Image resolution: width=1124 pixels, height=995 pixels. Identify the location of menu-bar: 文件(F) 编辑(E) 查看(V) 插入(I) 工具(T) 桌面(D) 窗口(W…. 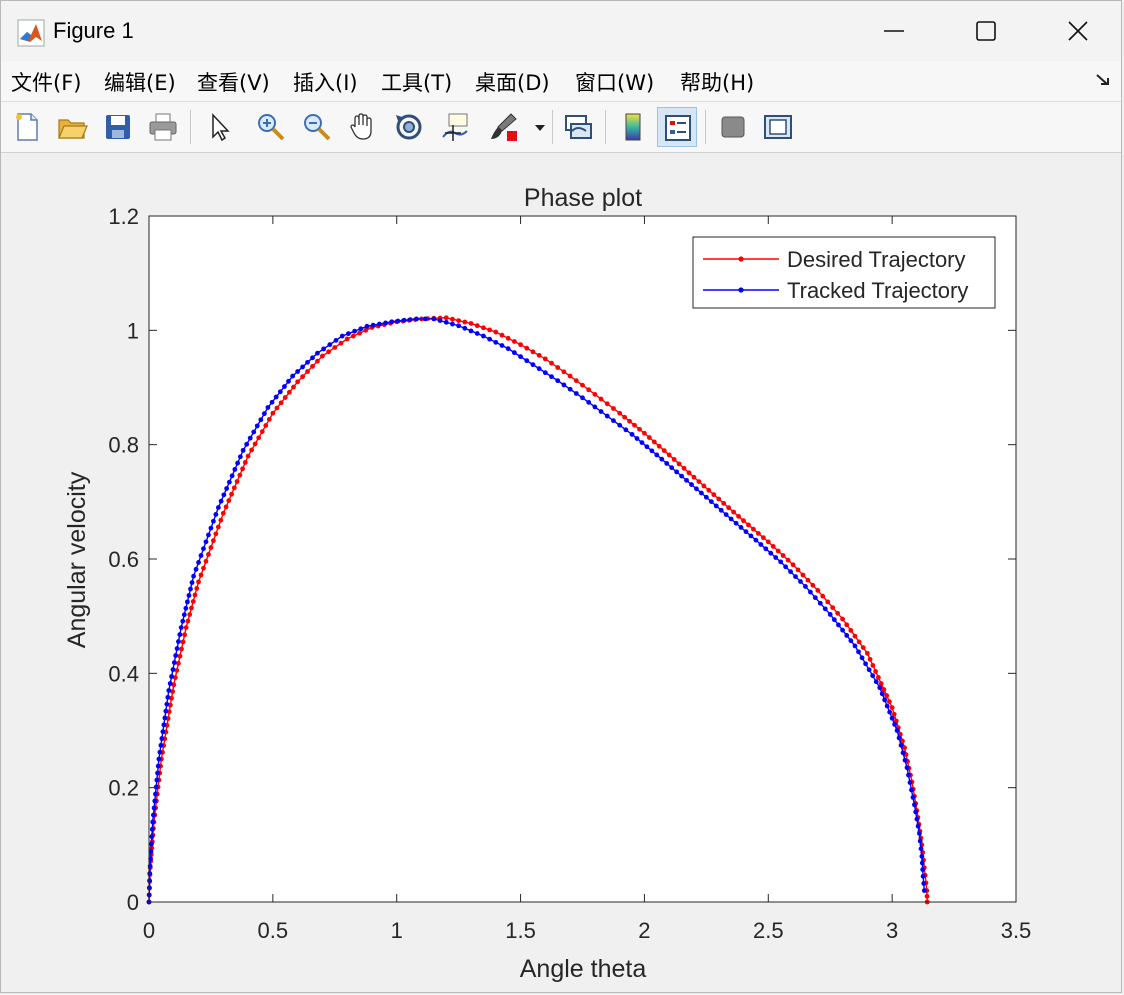
(561, 81).